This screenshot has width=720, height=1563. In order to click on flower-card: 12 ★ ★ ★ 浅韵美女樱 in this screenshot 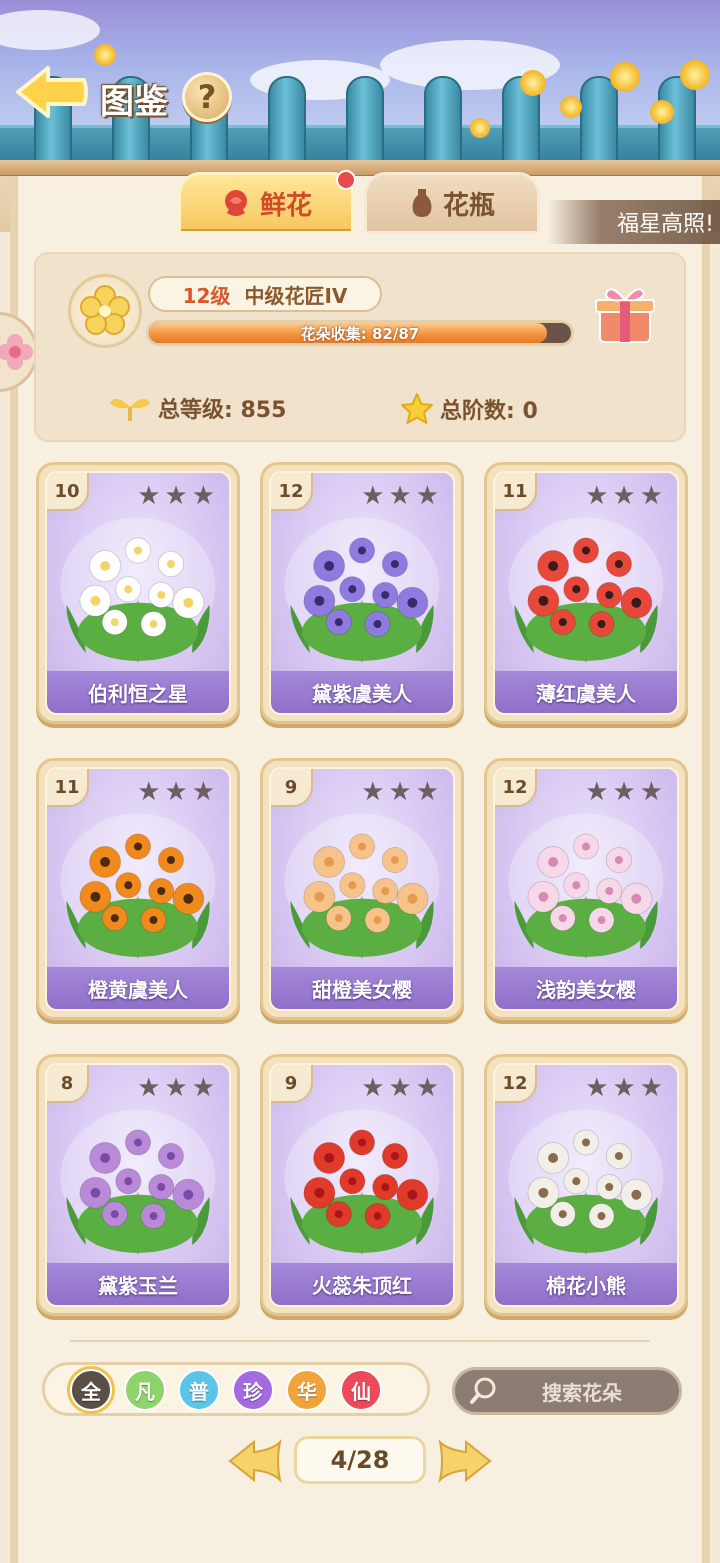, I will do `click(586, 889)`.